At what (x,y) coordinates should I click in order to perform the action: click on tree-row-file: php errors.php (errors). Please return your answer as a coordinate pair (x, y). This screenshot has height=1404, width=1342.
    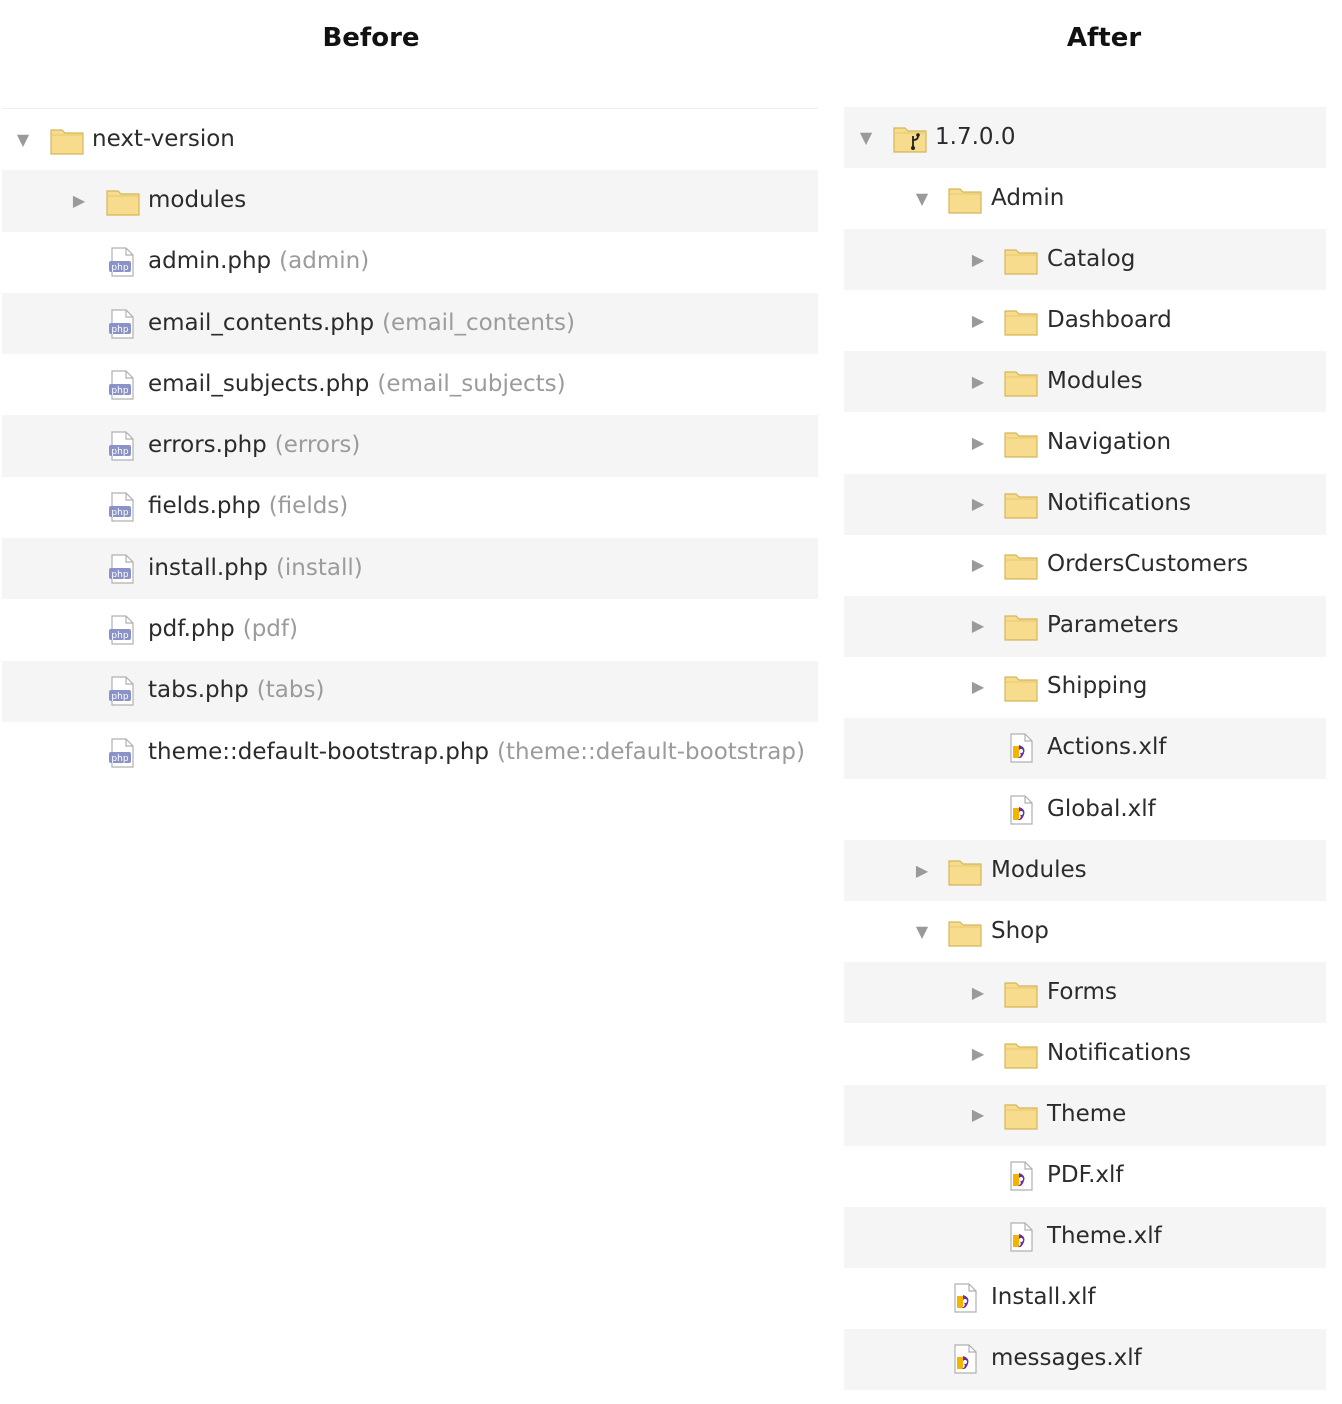
    Looking at the image, I should click on (410, 446).